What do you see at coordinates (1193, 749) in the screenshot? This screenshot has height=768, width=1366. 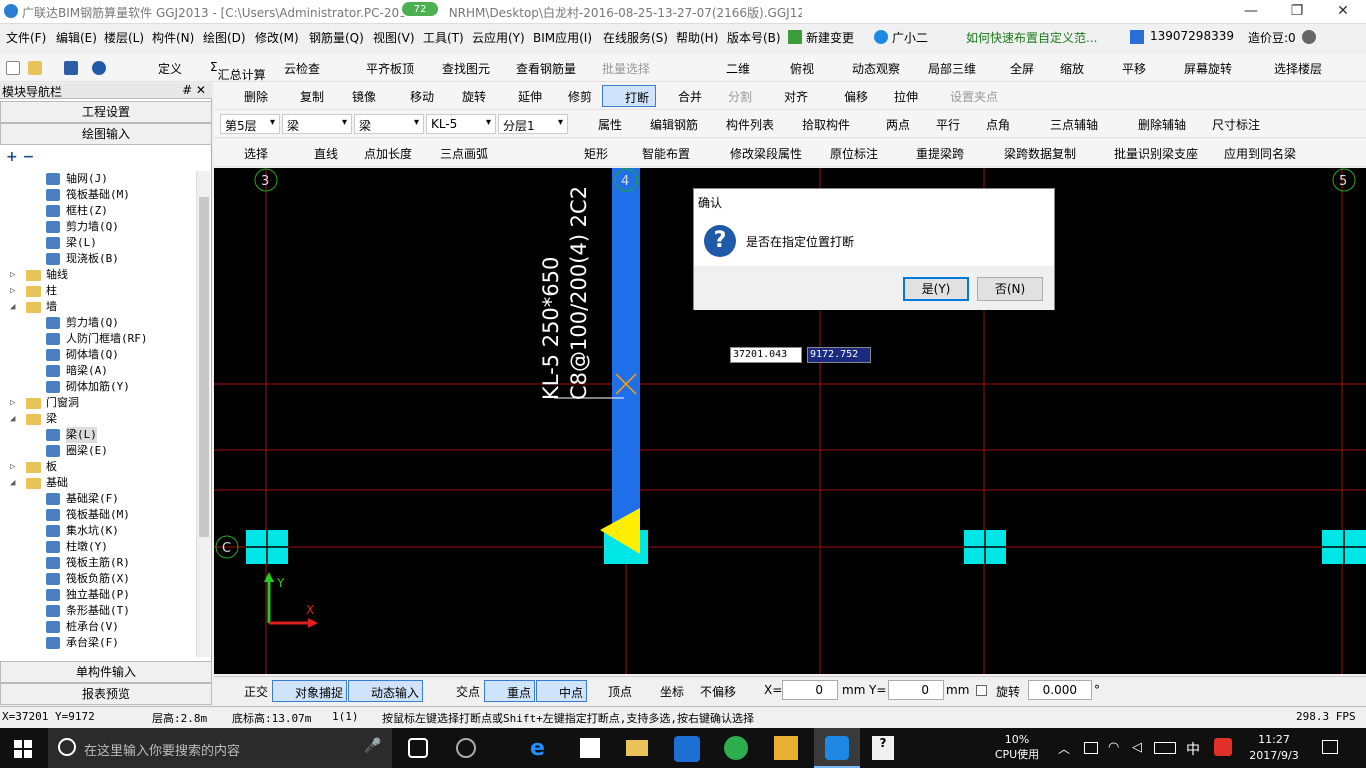 I see `ime-indicator: 中` at bounding box center [1193, 749].